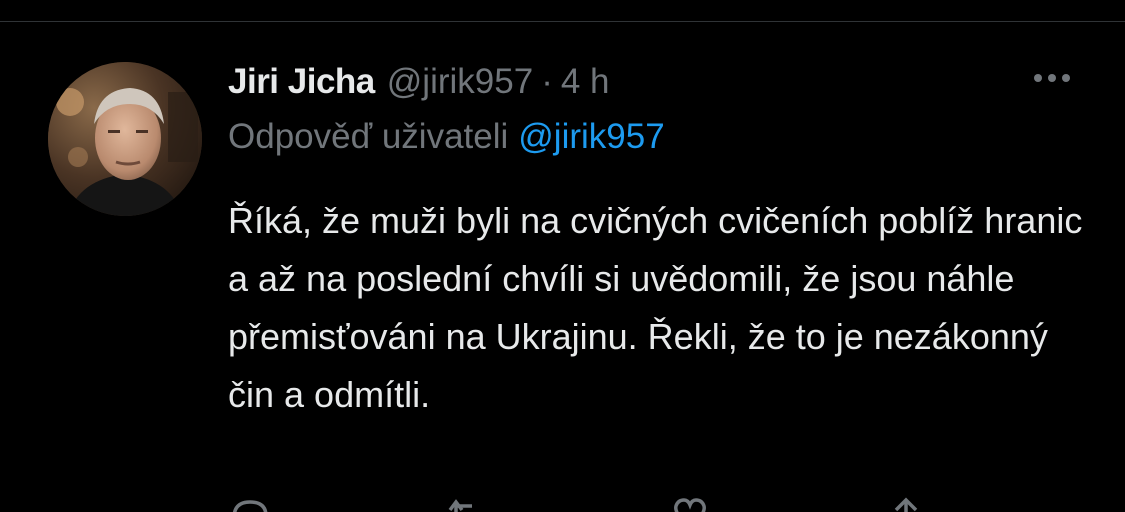  I want to click on reply-icon, so click(250, 506).